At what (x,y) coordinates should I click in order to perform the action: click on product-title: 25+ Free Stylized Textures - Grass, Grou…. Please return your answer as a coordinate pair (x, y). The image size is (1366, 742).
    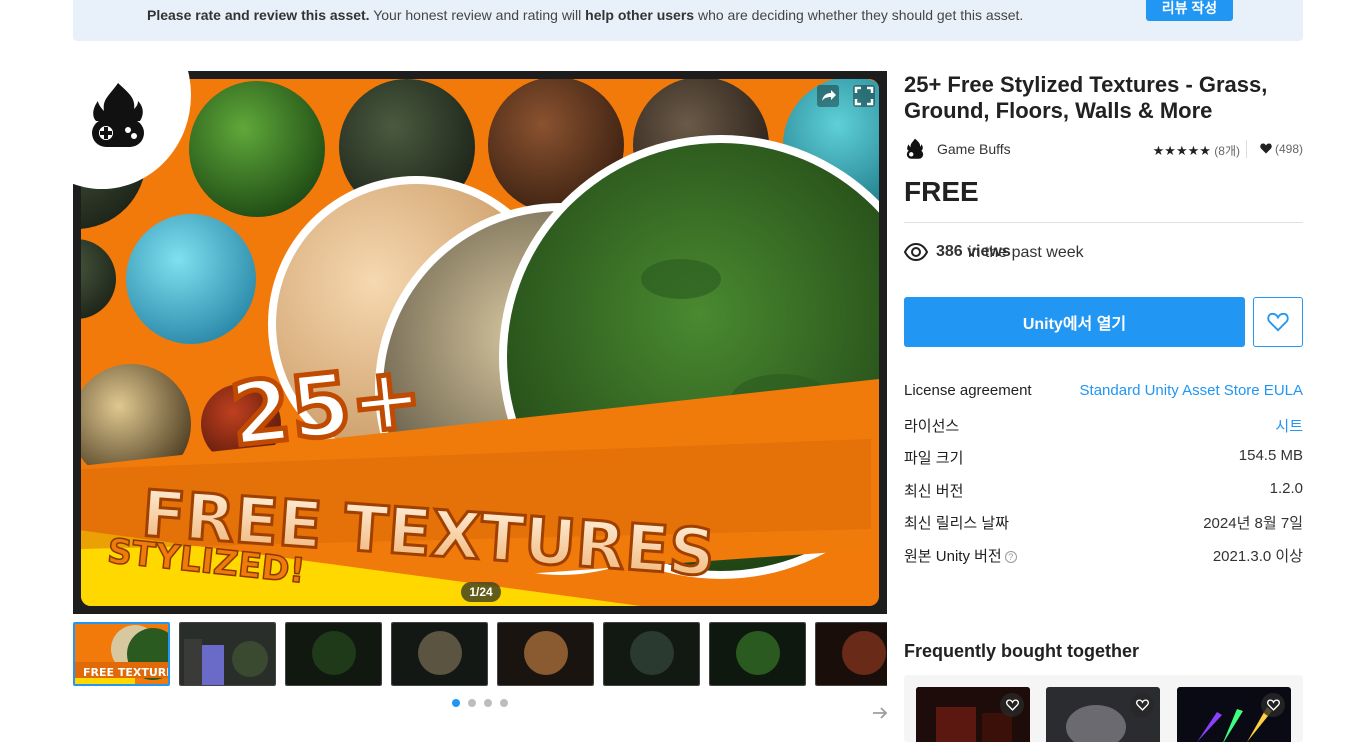
    Looking at the image, I should click on (1086, 97).